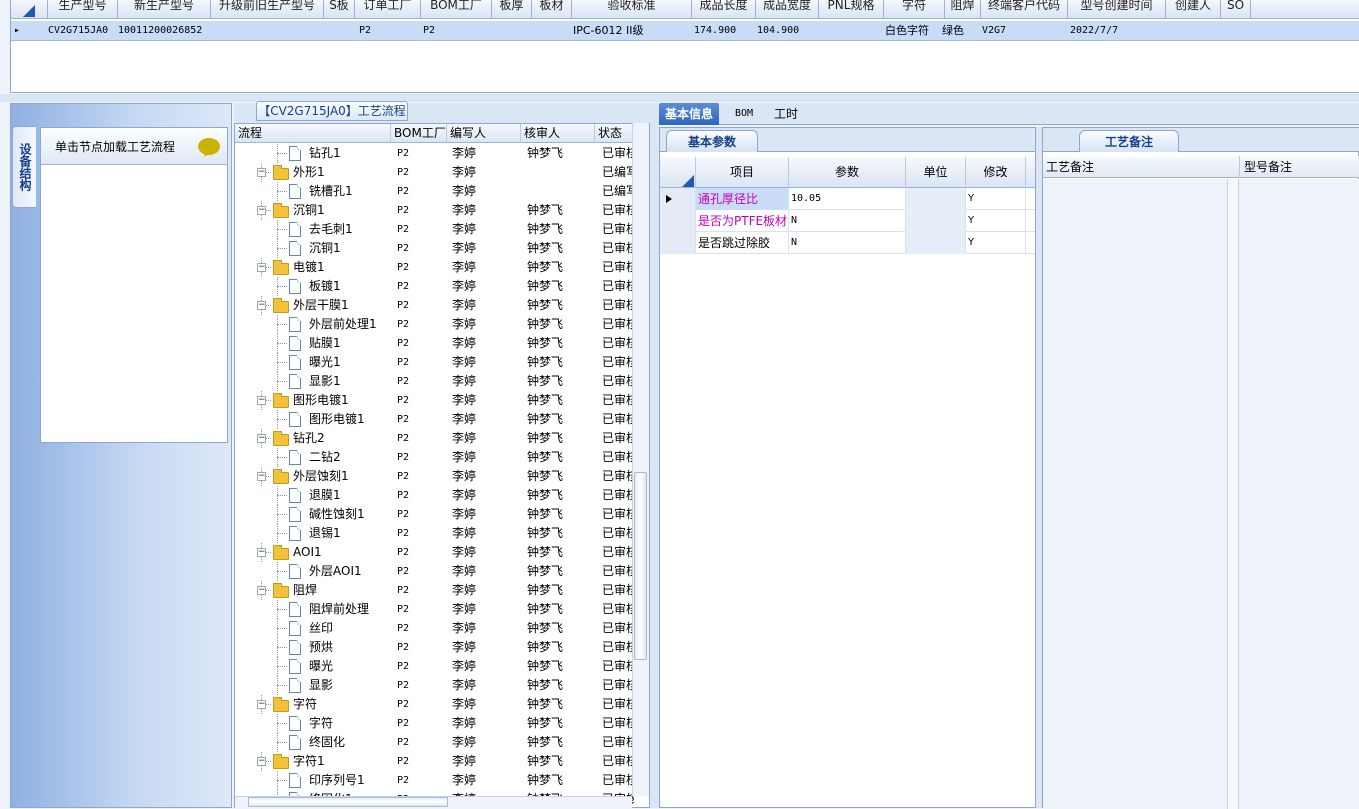 The height and width of the screenshot is (809, 1359). What do you see at coordinates (558, 133) in the screenshot?
I see `col-header: 核审人` at bounding box center [558, 133].